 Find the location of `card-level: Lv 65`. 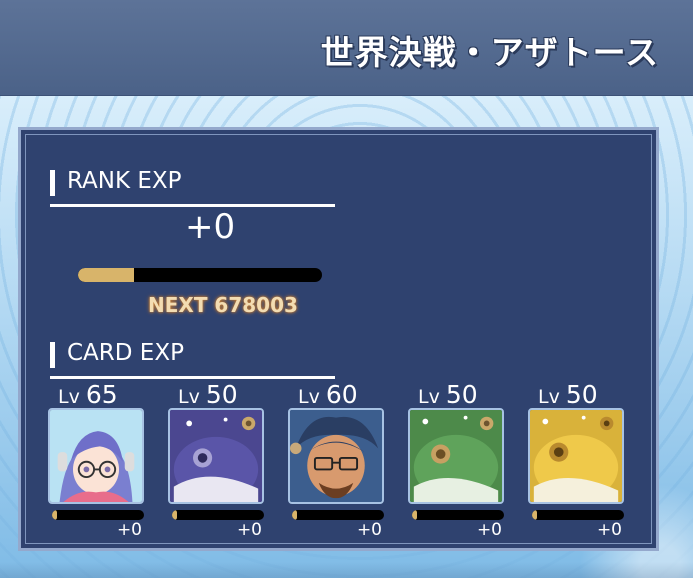

card-level: Lv 65 is located at coordinates (88, 394).